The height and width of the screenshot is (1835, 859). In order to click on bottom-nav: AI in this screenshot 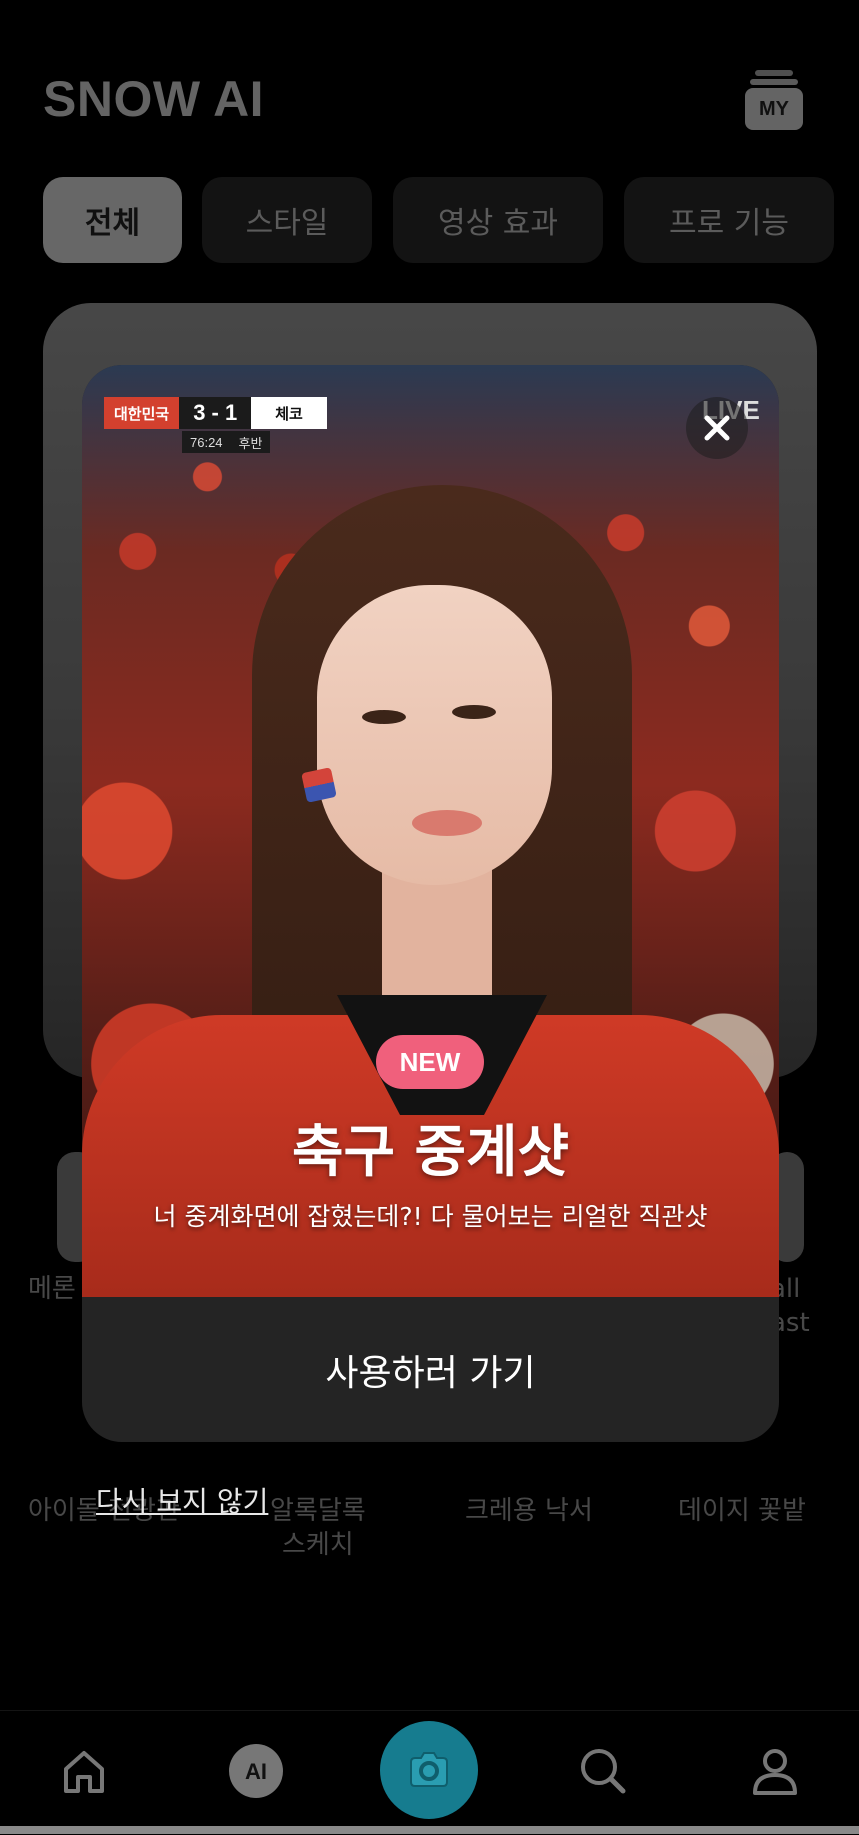, I will do `click(429, 1772)`.